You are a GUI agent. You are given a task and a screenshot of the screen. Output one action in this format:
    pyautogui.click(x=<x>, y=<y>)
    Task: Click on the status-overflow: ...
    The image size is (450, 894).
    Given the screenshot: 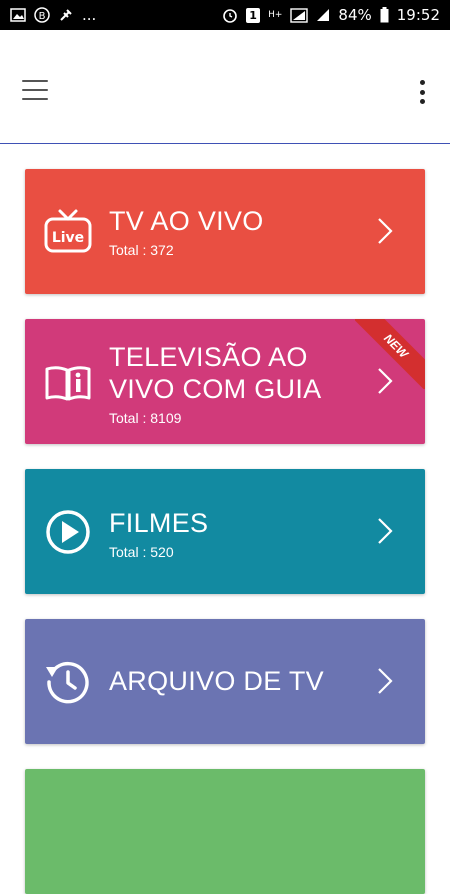 What is the action you would take?
    pyautogui.click(x=89, y=15)
    